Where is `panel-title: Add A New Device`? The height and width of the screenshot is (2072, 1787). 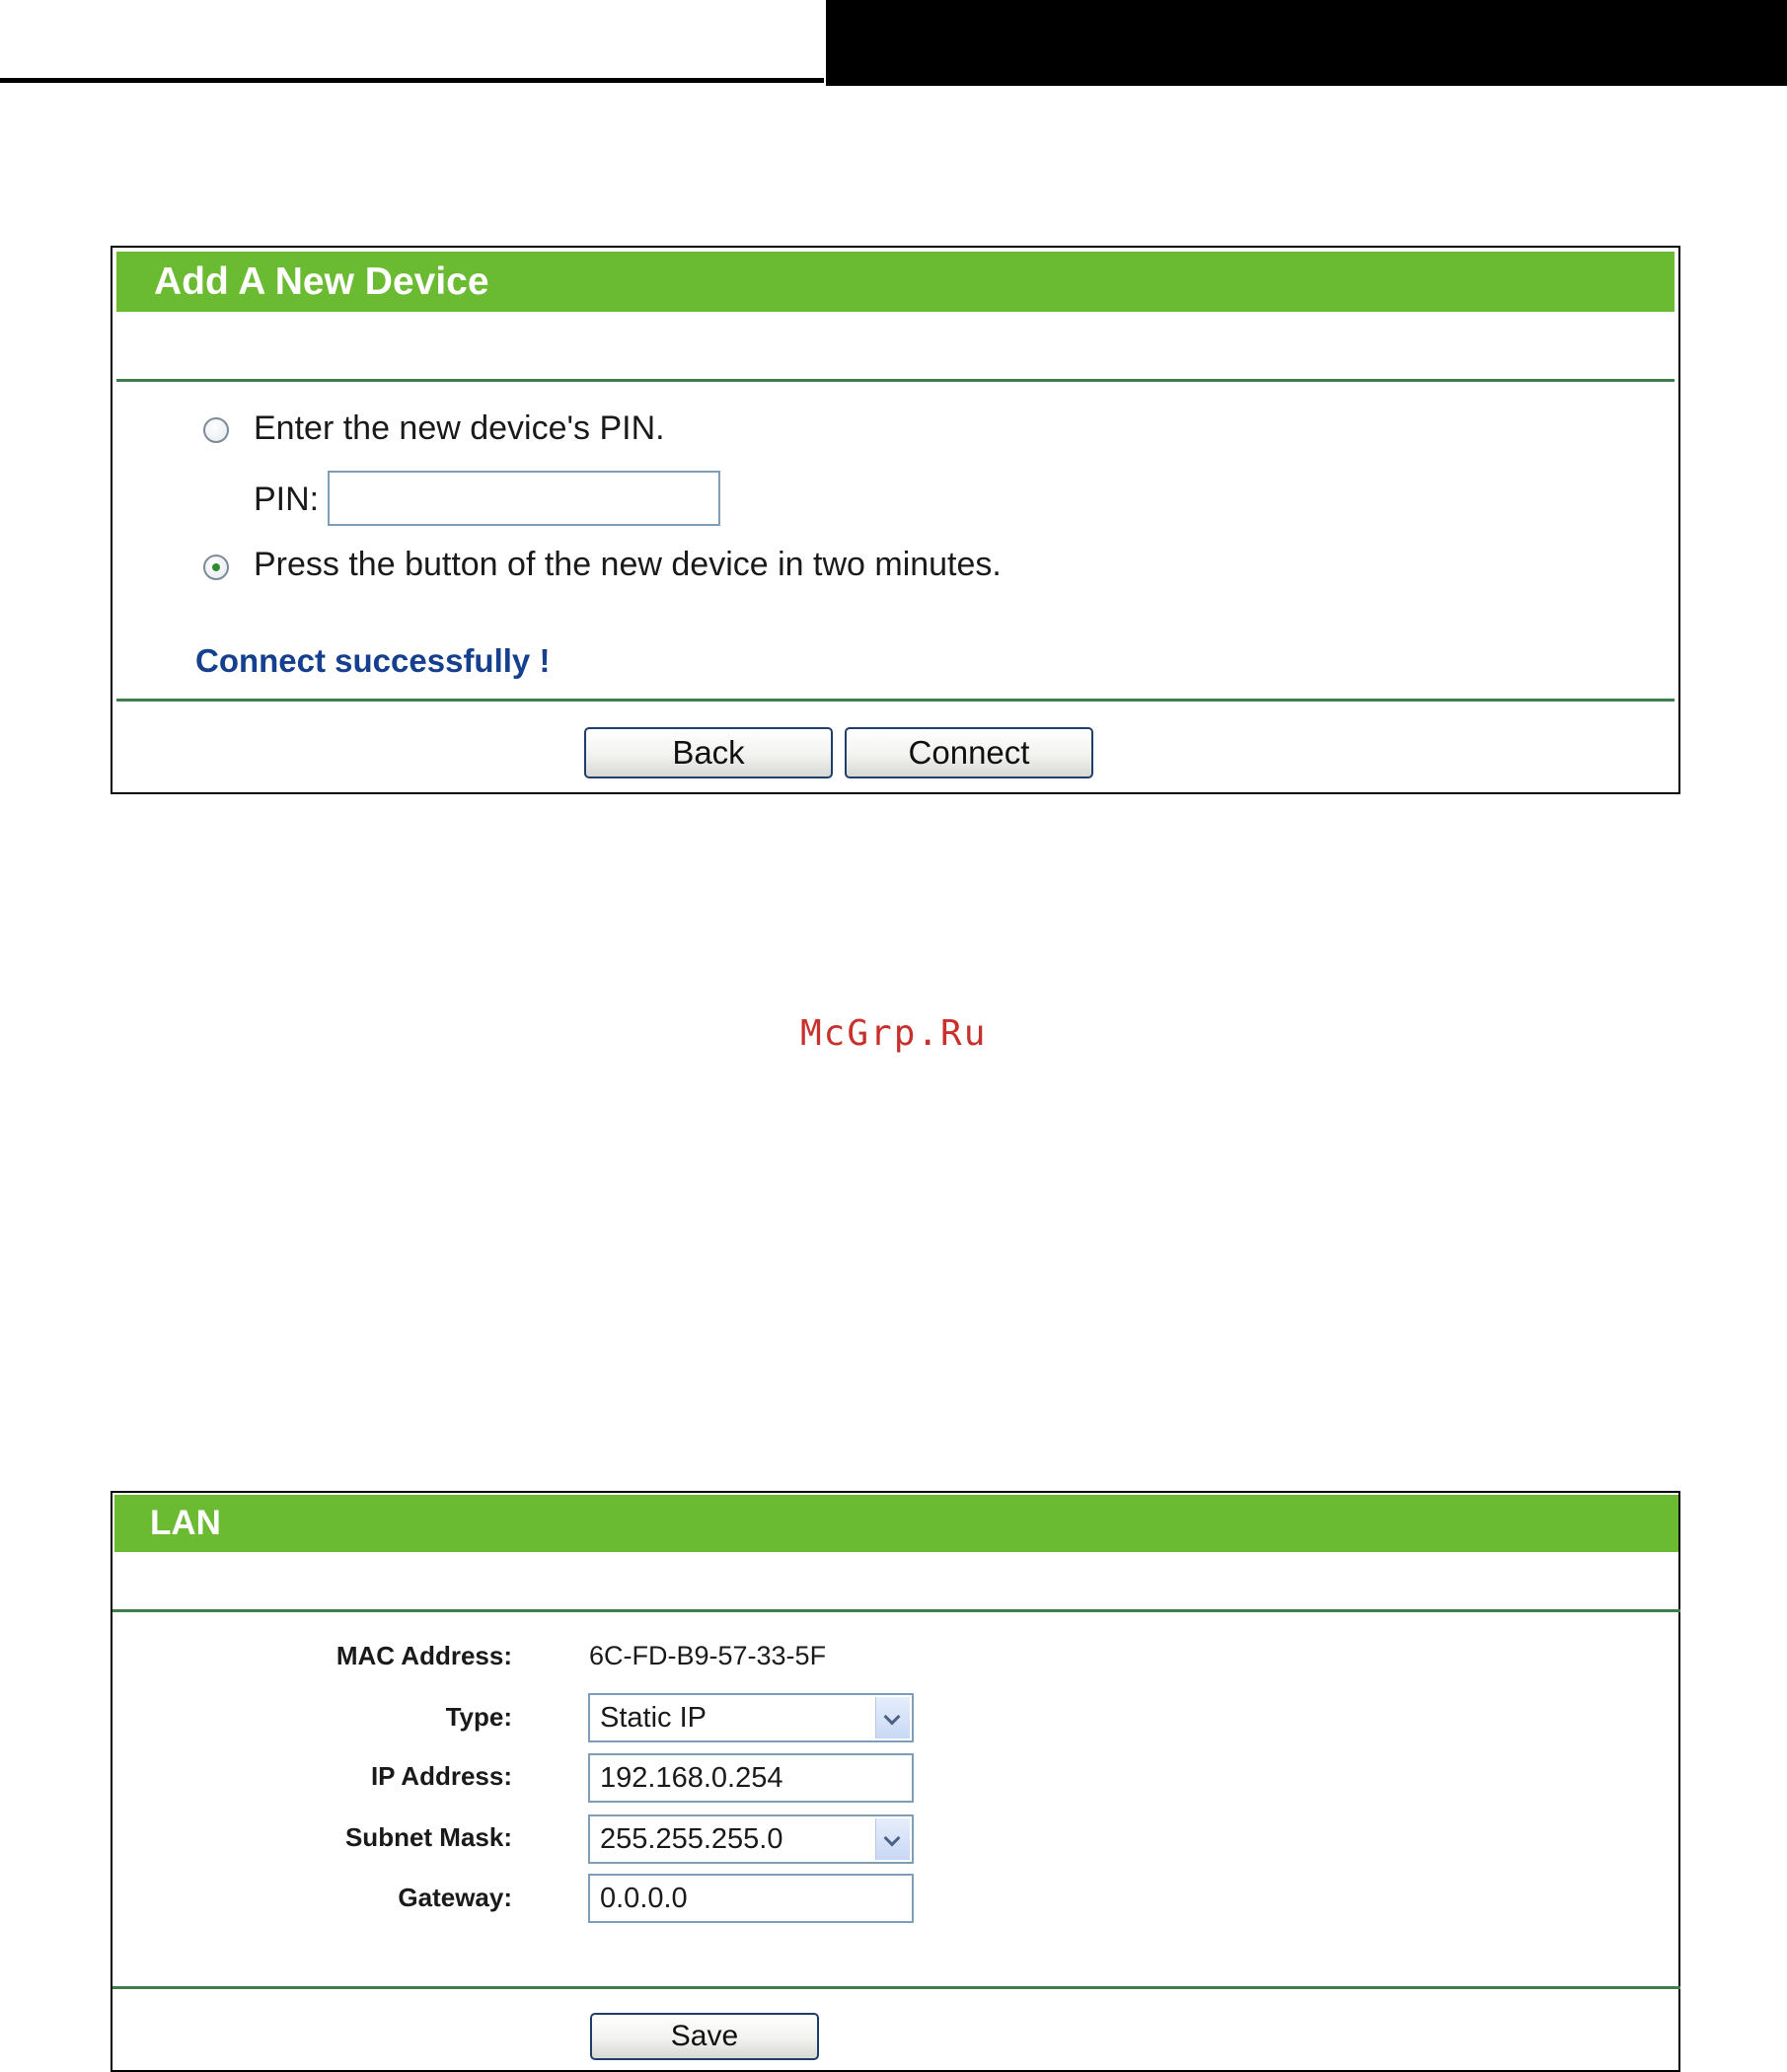
panel-title: Add A New Device is located at coordinates (895, 282).